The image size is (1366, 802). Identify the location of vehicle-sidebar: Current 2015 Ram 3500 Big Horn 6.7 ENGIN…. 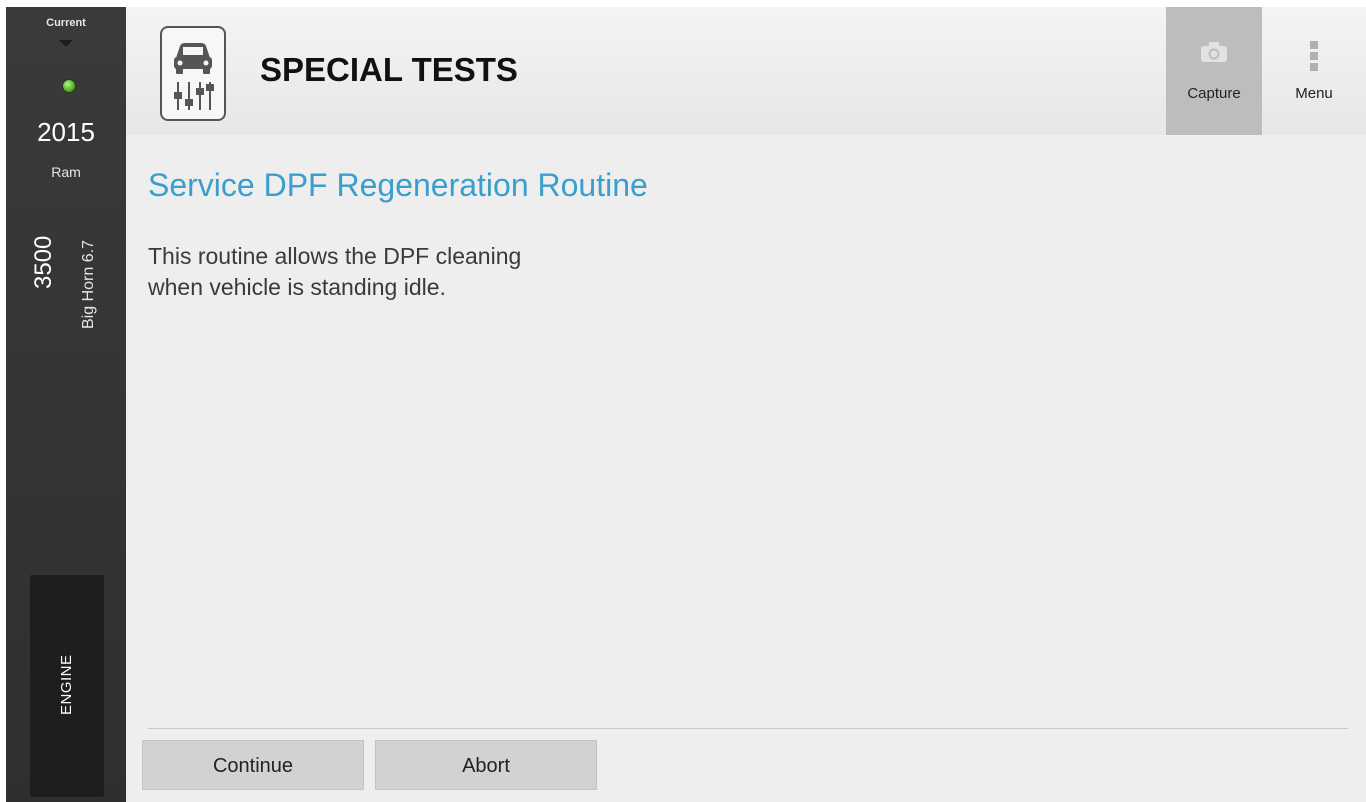
(66, 404).